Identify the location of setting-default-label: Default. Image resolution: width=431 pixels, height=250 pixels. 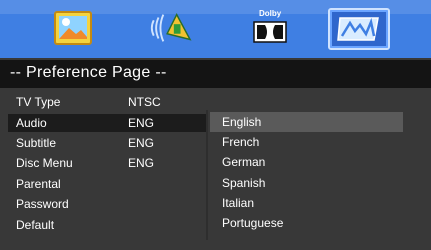
(35, 225).